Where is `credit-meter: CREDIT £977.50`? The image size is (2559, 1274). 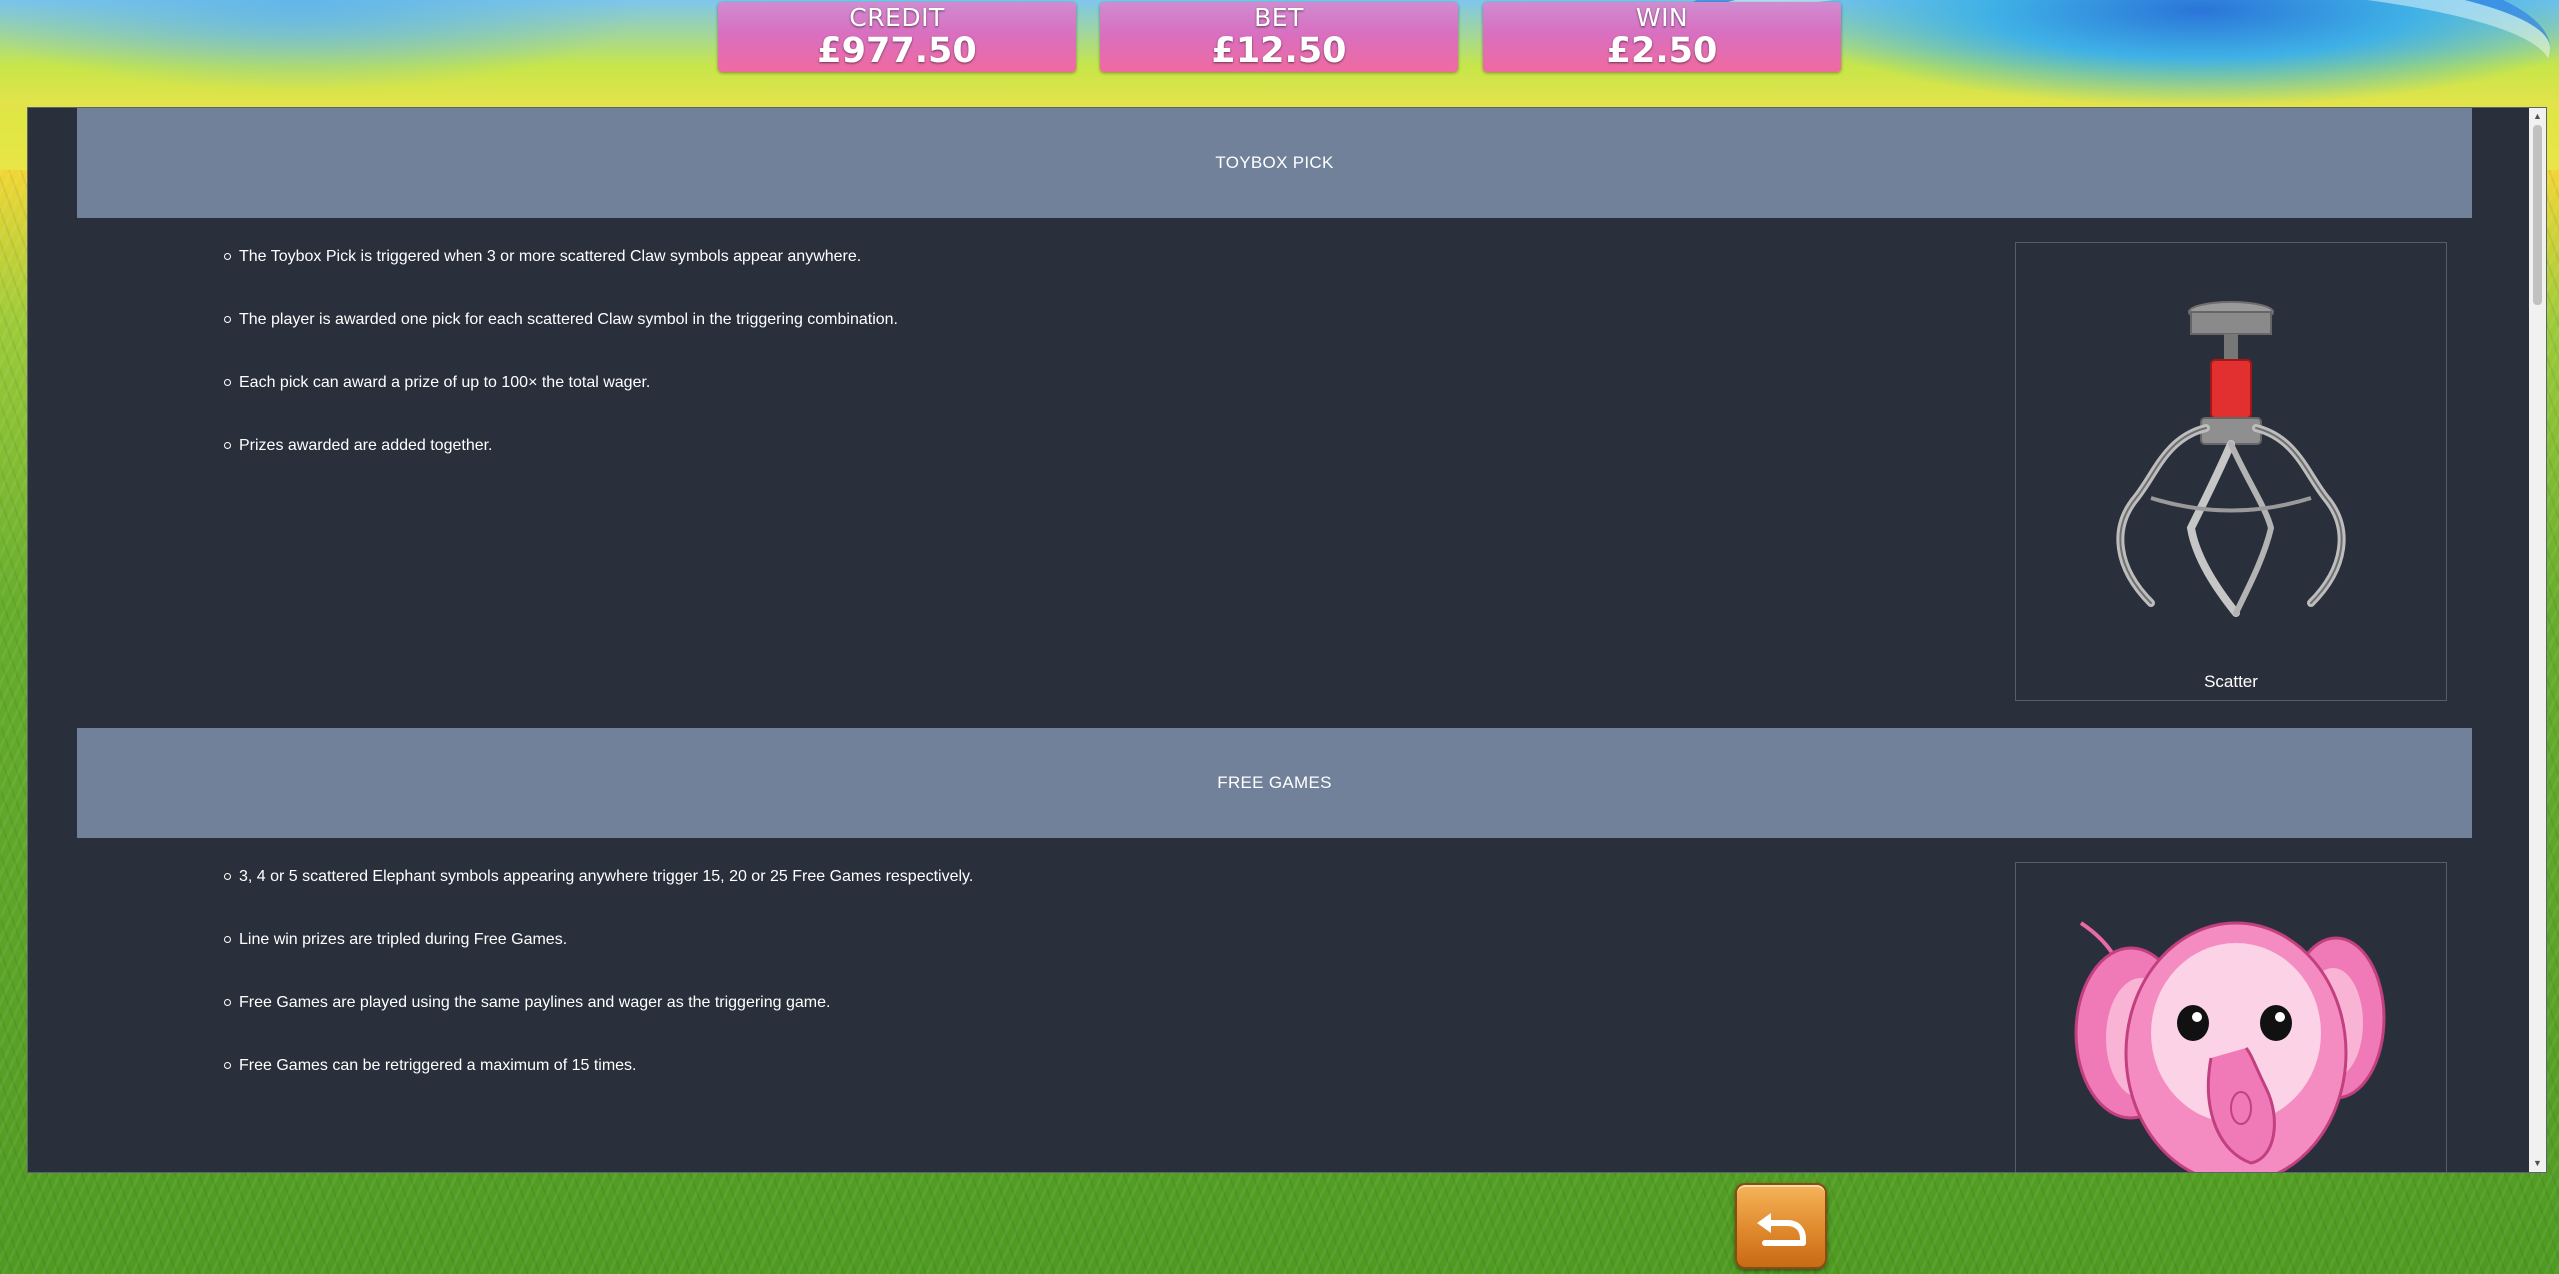
credit-meter: CREDIT £977.50 is located at coordinates (897, 37).